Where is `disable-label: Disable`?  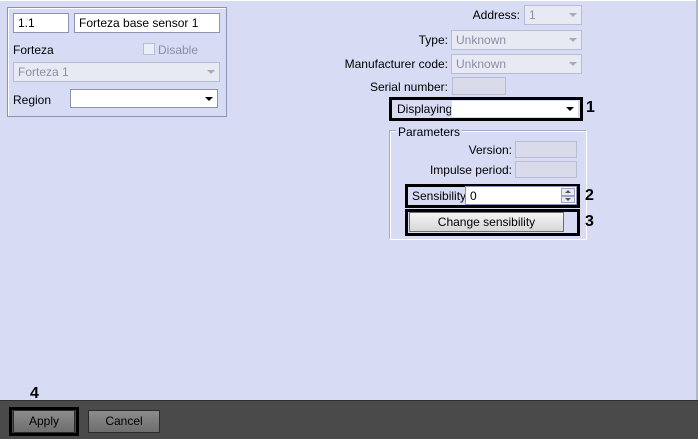
disable-label: Disable is located at coordinates (178, 50).